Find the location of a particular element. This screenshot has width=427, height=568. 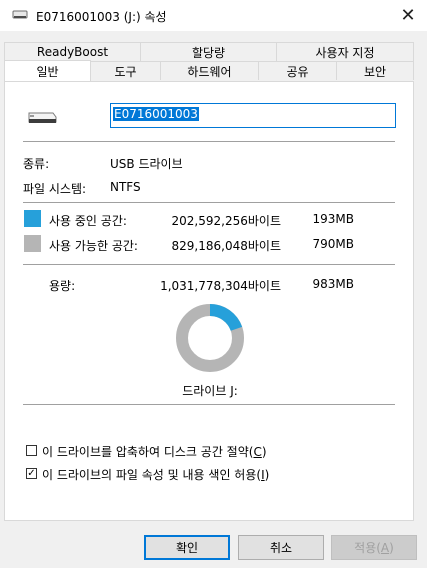

index-checkbox: ✓ is located at coordinates (31, 473).